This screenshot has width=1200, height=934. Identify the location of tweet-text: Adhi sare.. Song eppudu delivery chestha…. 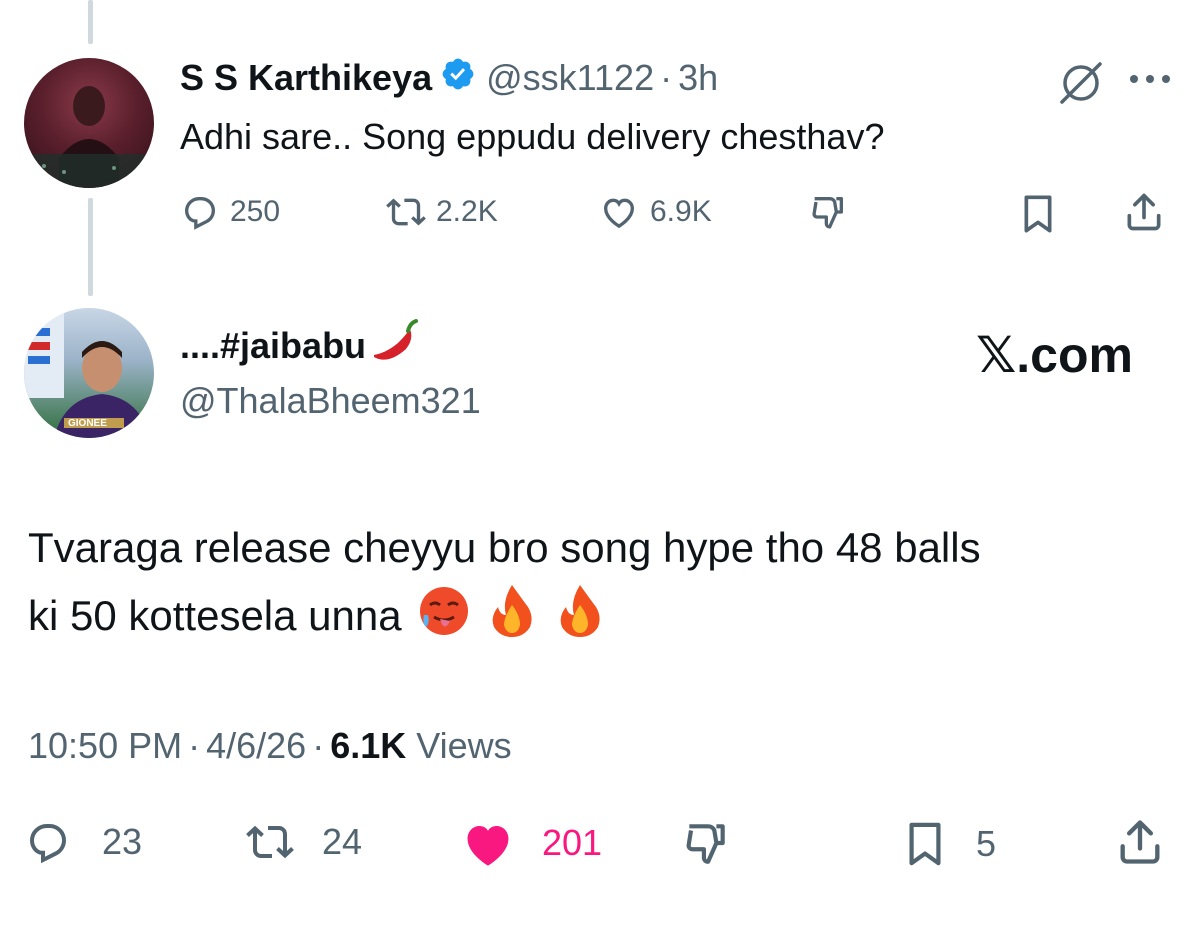
(532, 136).